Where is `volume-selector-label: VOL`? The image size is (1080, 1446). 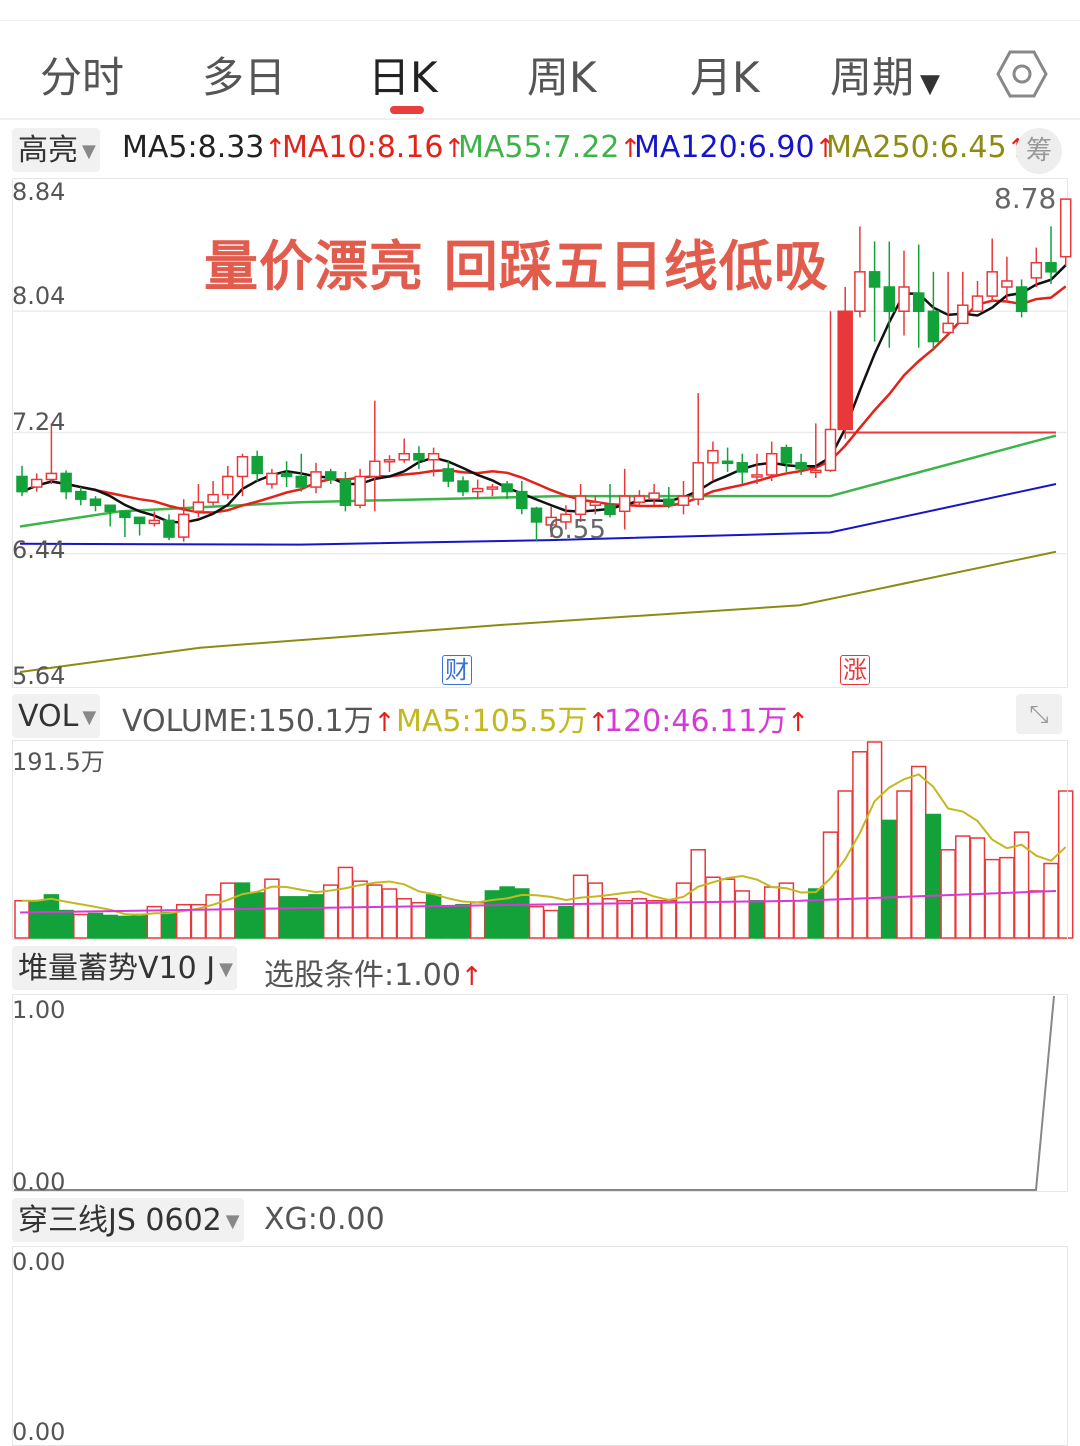
volume-selector-label: VOL is located at coordinates (48, 716).